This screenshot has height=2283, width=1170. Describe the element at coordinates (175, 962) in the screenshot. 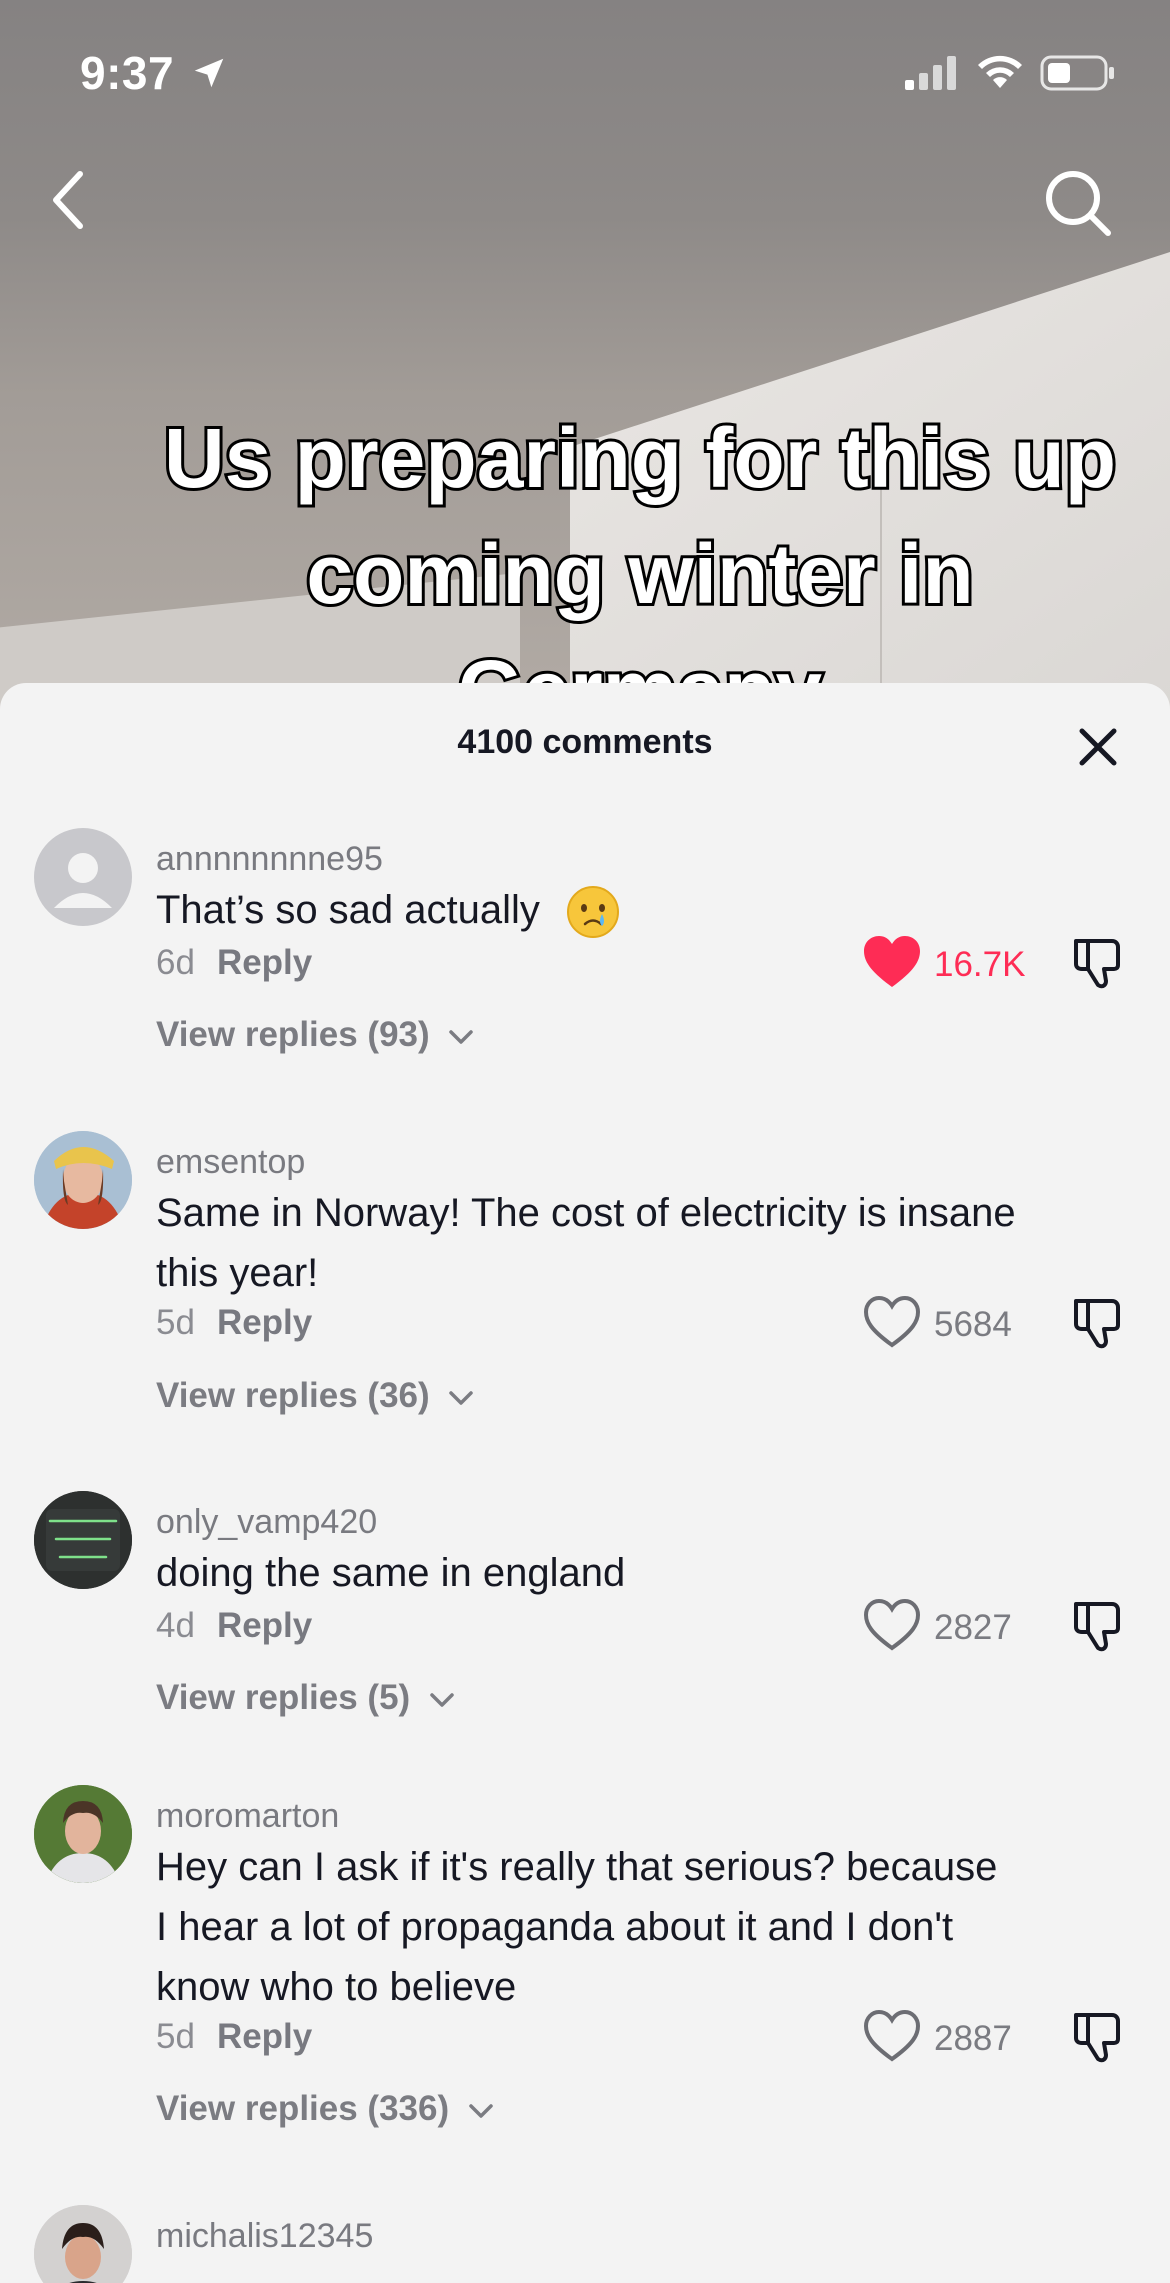

I see `comment-age: 6d` at that location.